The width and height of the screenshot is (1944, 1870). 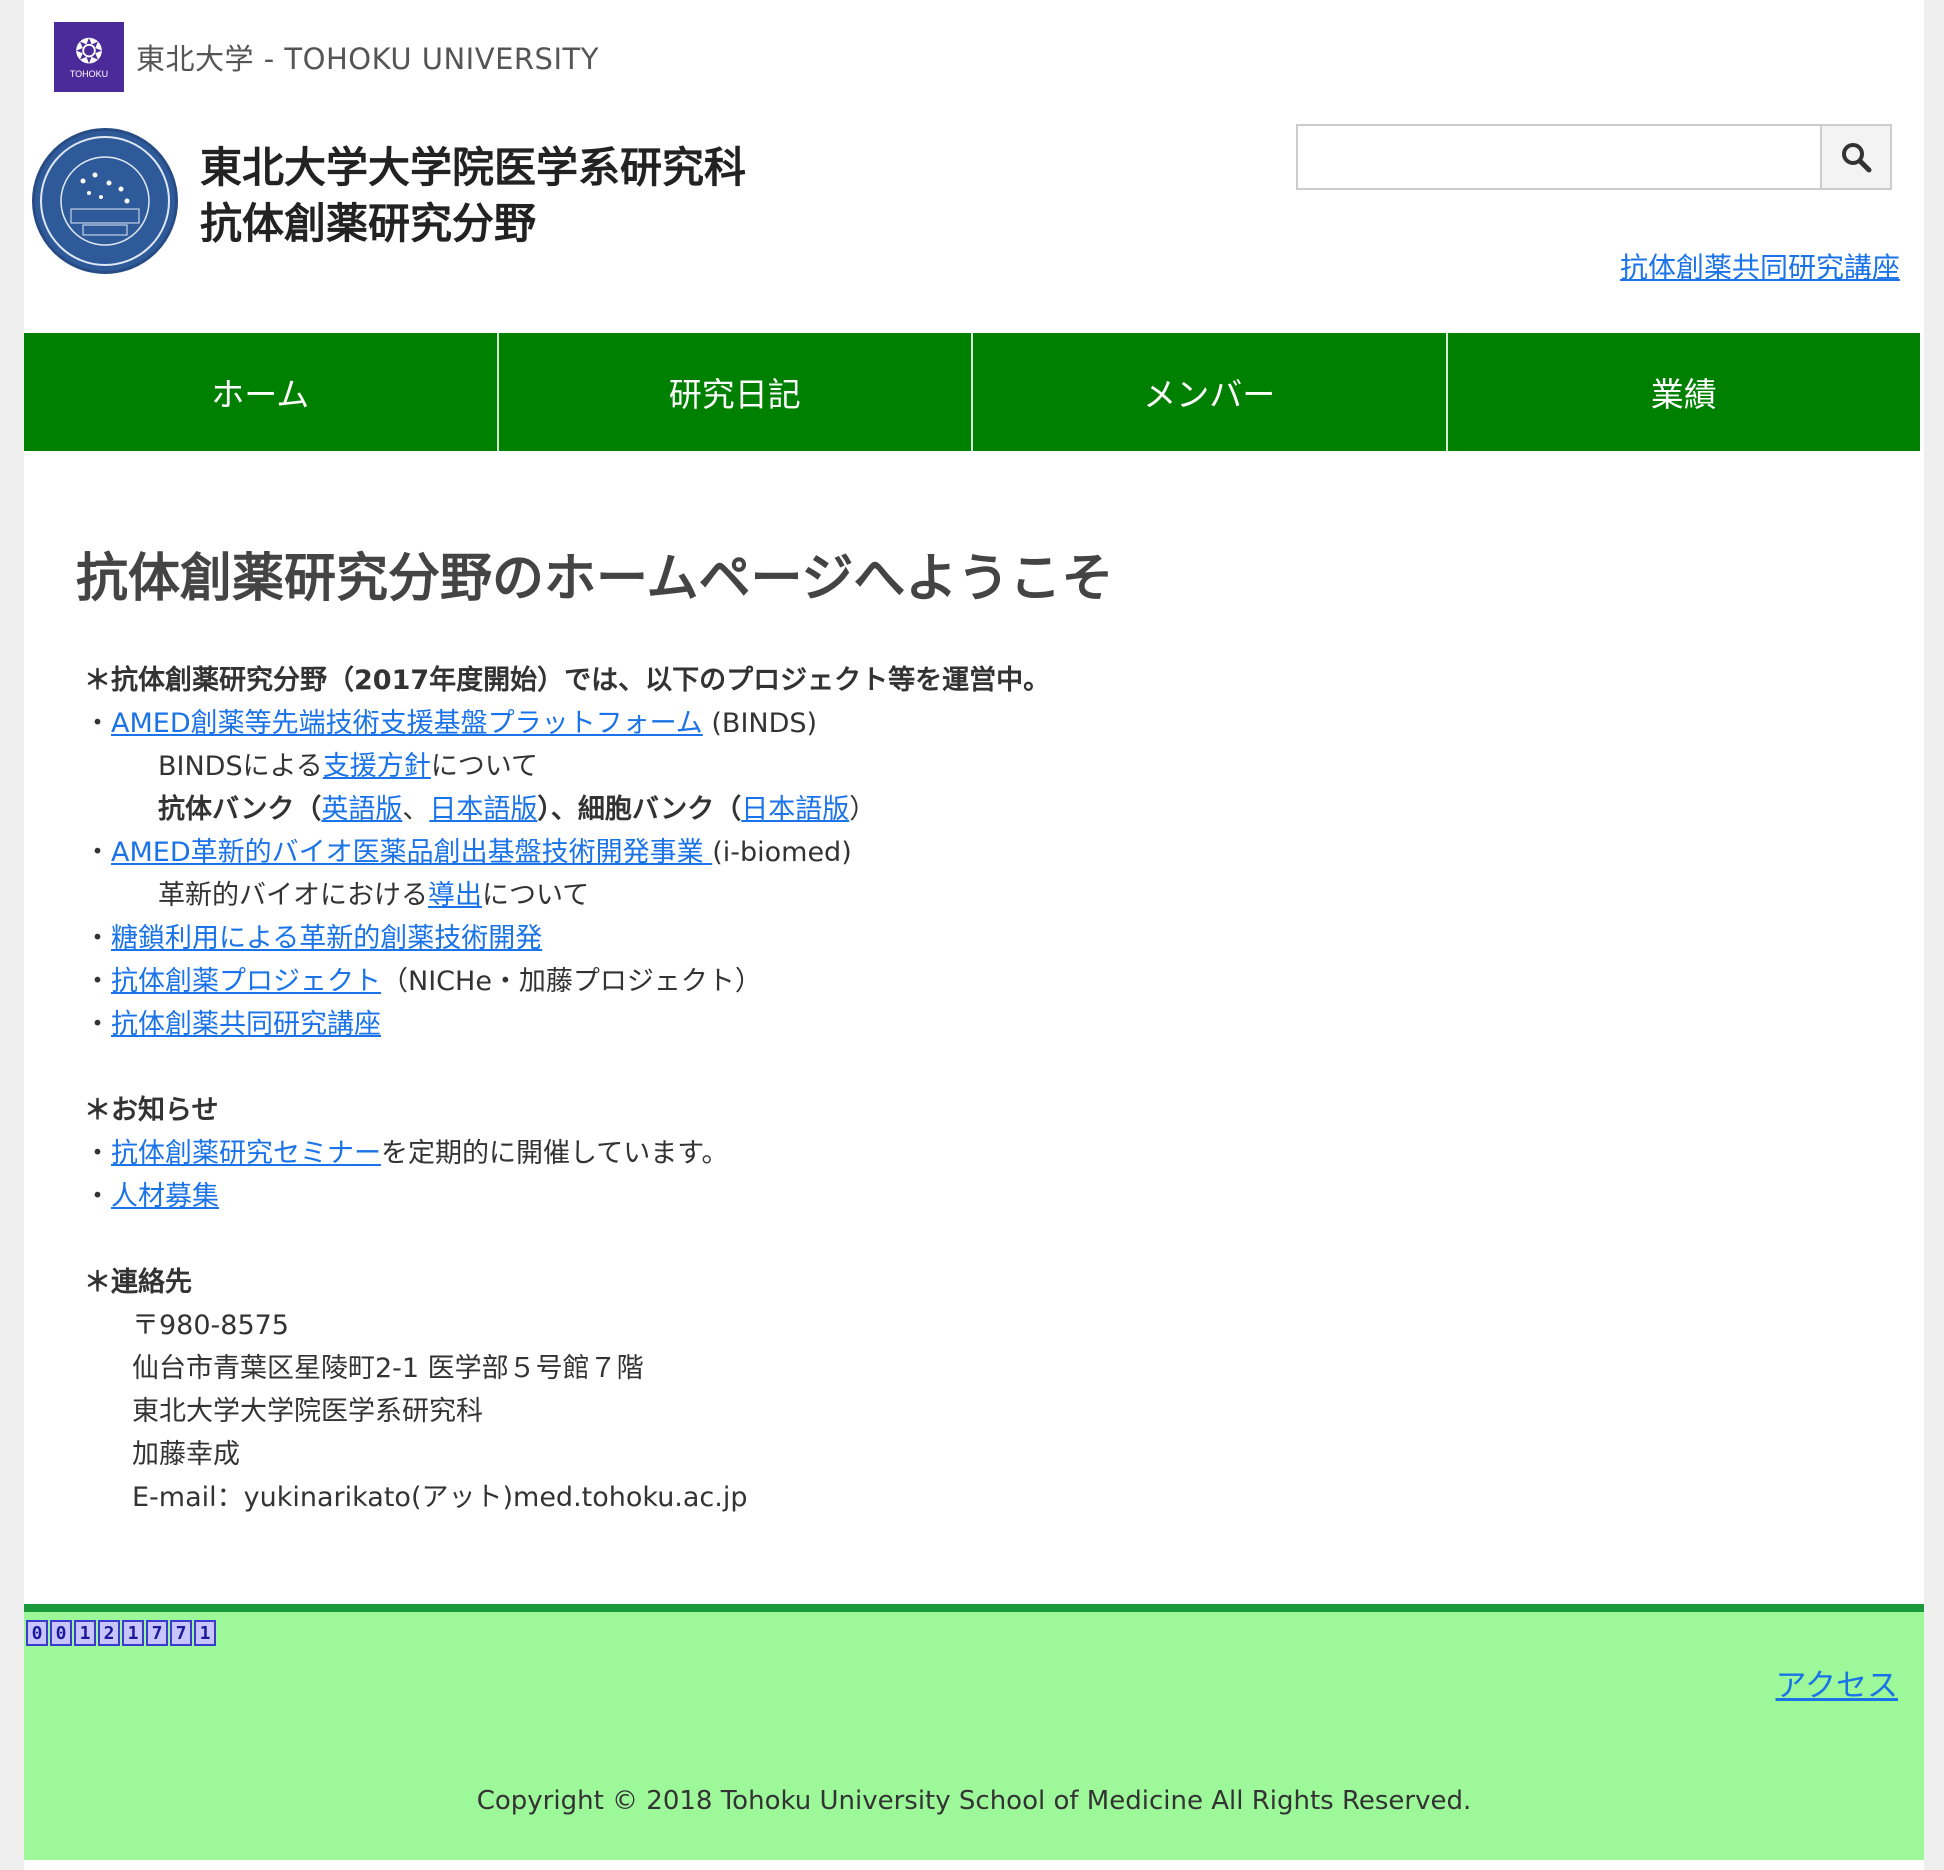 What do you see at coordinates (151, 1110) in the screenshot?
I see `news-heading: ＊お知らせ` at bounding box center [151, 1110].